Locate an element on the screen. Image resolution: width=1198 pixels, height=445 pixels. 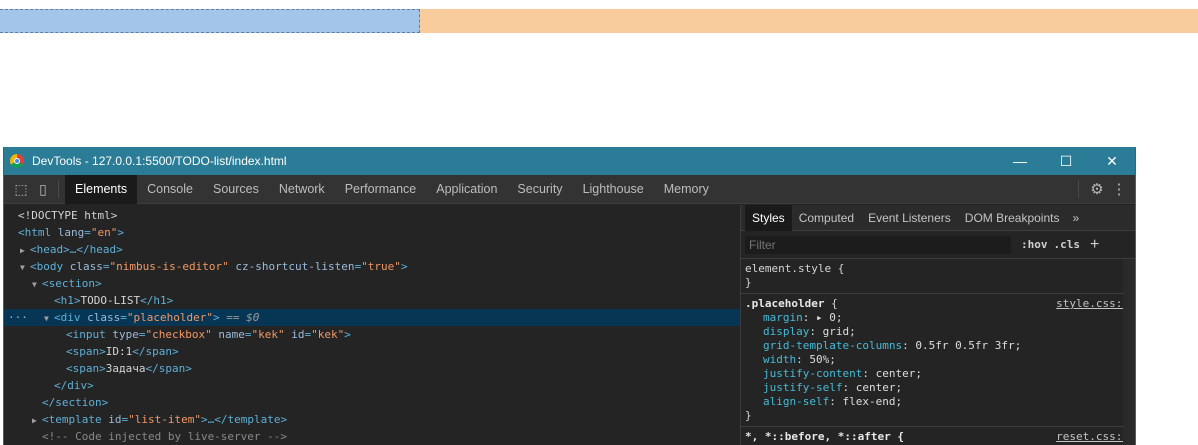
dom-node-h1: <h1>TODO-LIST</h1> is located at coordinates (372, 300).